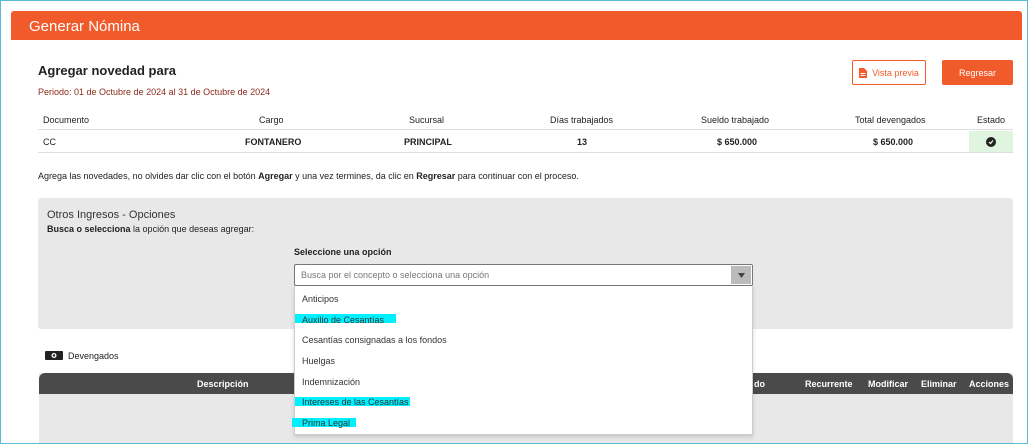 The image size is (1028, 444). Describe the element at coordinates (49, 142) in the screenshot. I see `cell-documento: CC` at that location.